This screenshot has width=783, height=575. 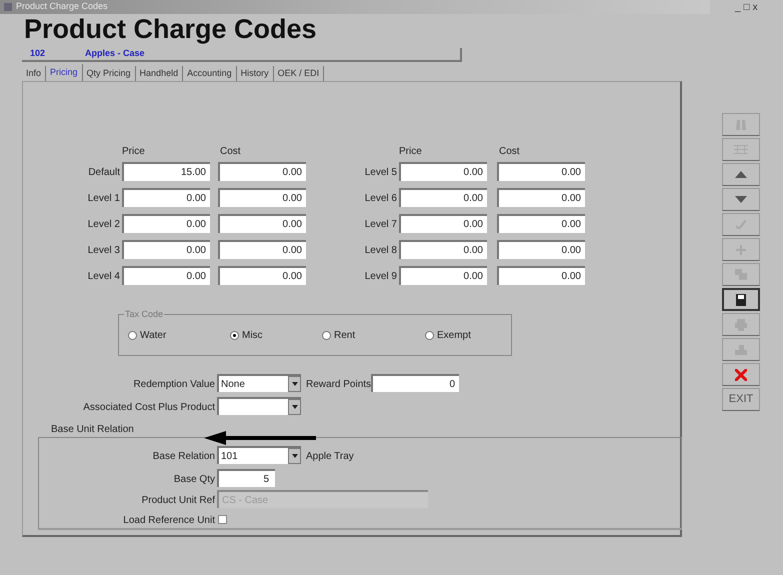 What do you see at coordinates (115, 53) in the screenshot?
I see `record-name: Apples - Case` at bounding box center [115, 53].